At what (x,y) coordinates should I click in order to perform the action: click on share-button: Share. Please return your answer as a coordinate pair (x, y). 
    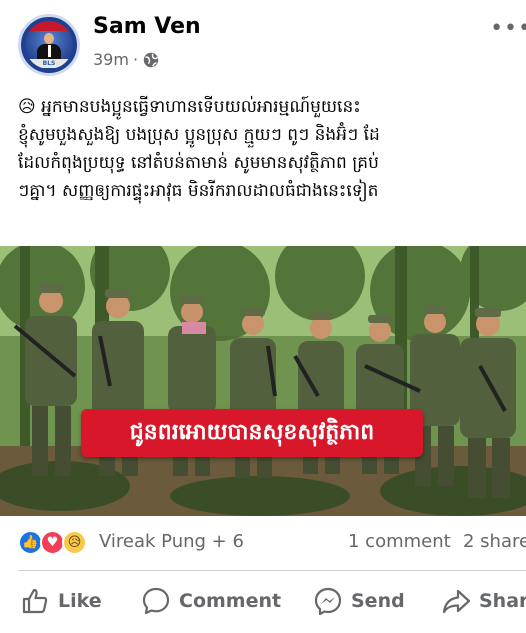
    Looking at the image, I should click on (483, 601).